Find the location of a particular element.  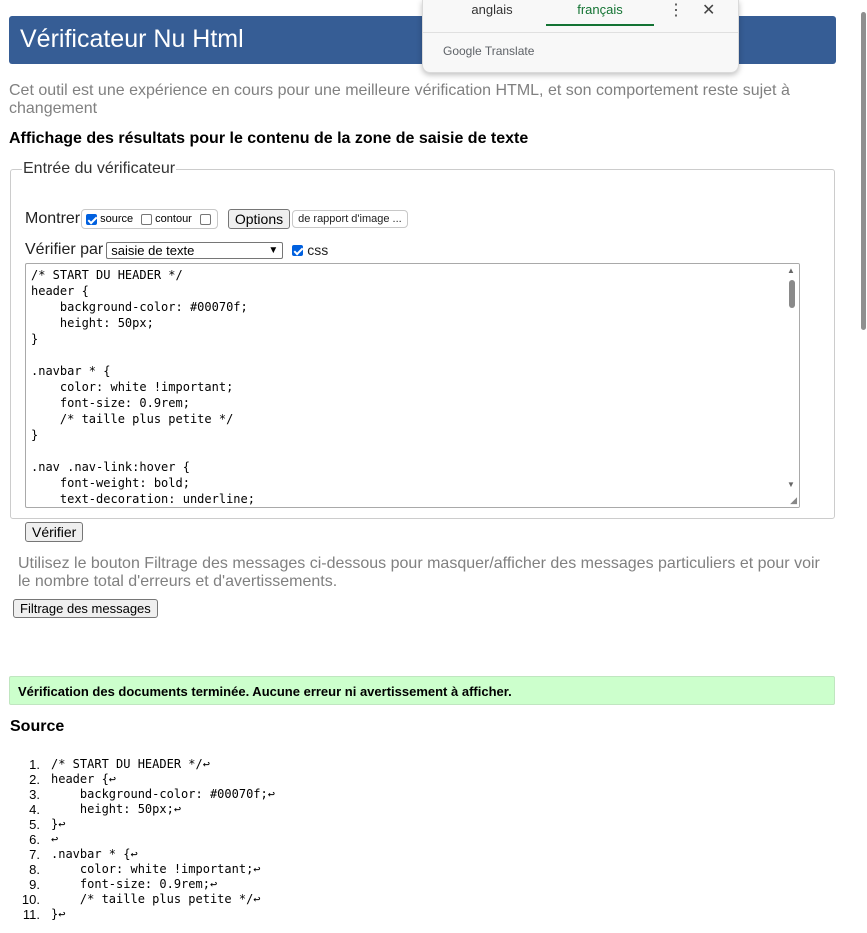

source-line-code: /* START DU HEADER */↩ is located at coordinates (130, 764).